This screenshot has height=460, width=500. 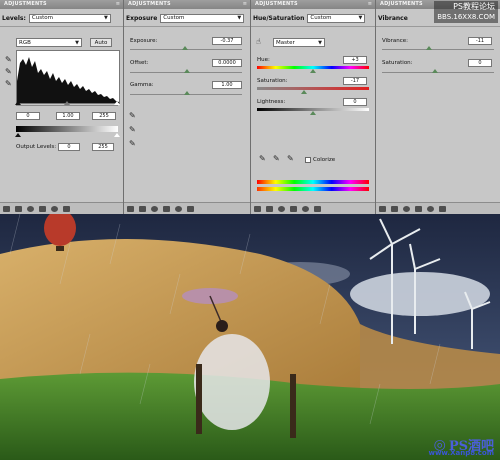 I want to click on huesat-preset-value: Custom, so click(x=321, y=18).